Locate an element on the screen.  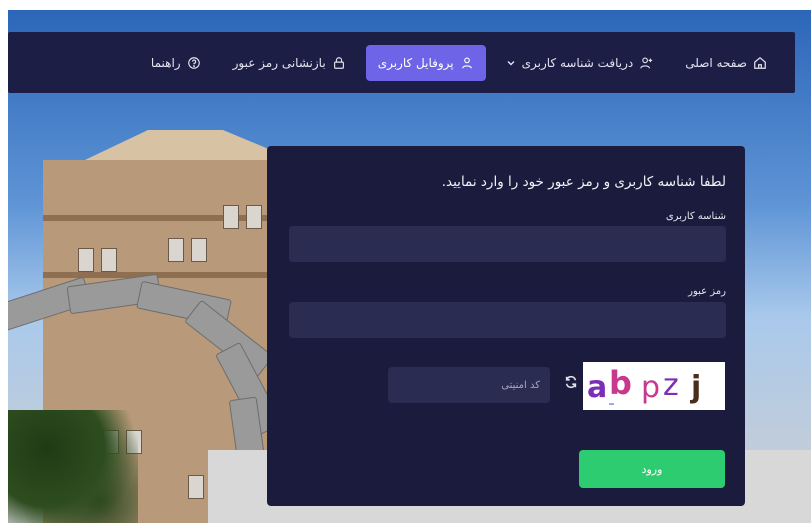
home-icon is located at coordinates (760, 62).